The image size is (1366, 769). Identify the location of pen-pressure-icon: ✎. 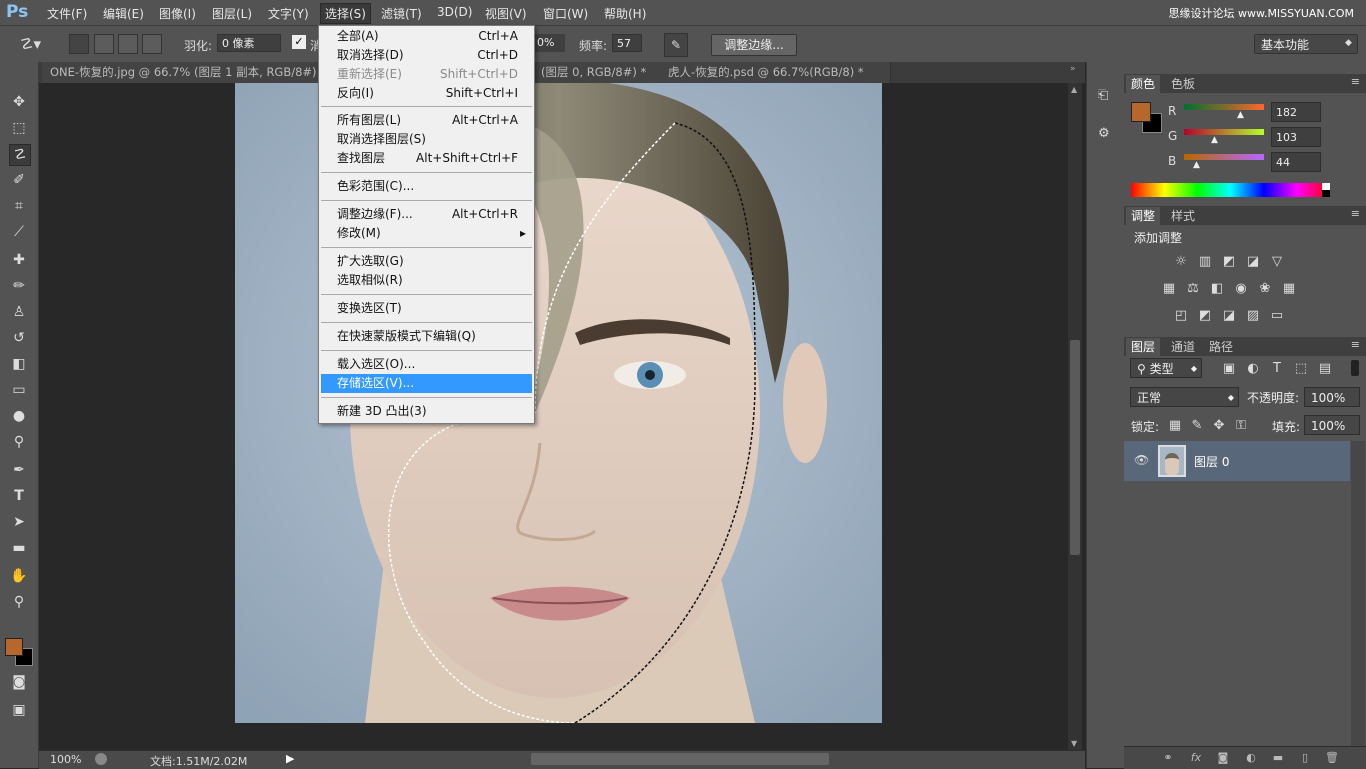
(676, 45).